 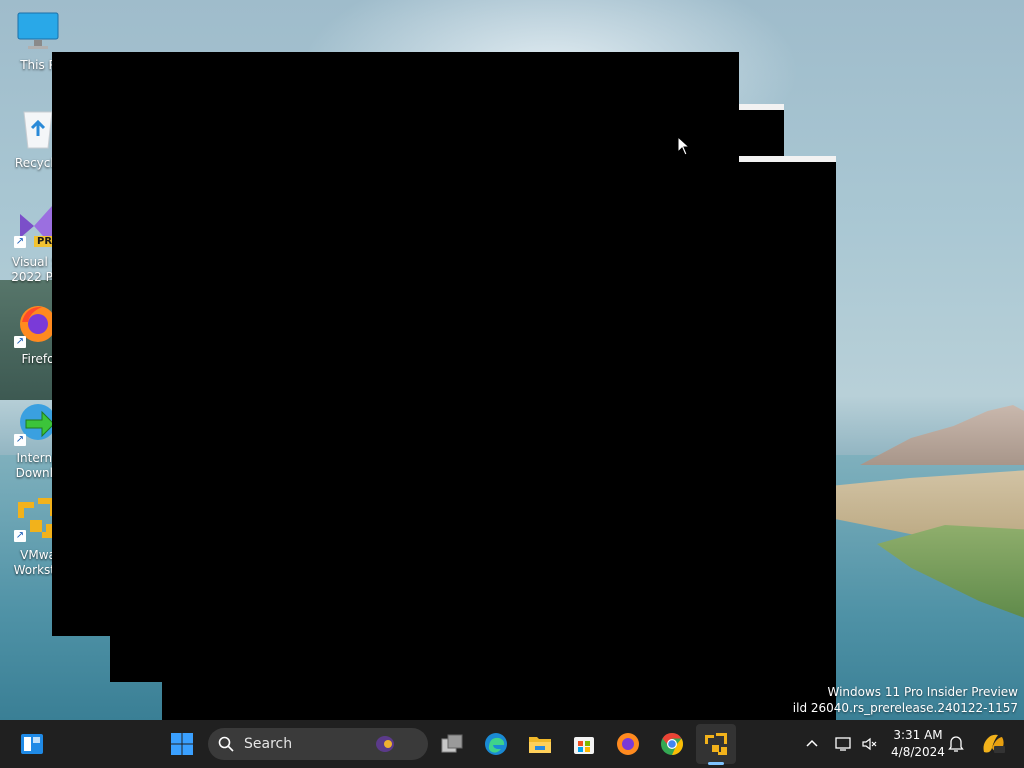 What do you see at coordinates (226, 744) in the screenshot?
I see `search-icon` at bounding box center [226, 744].